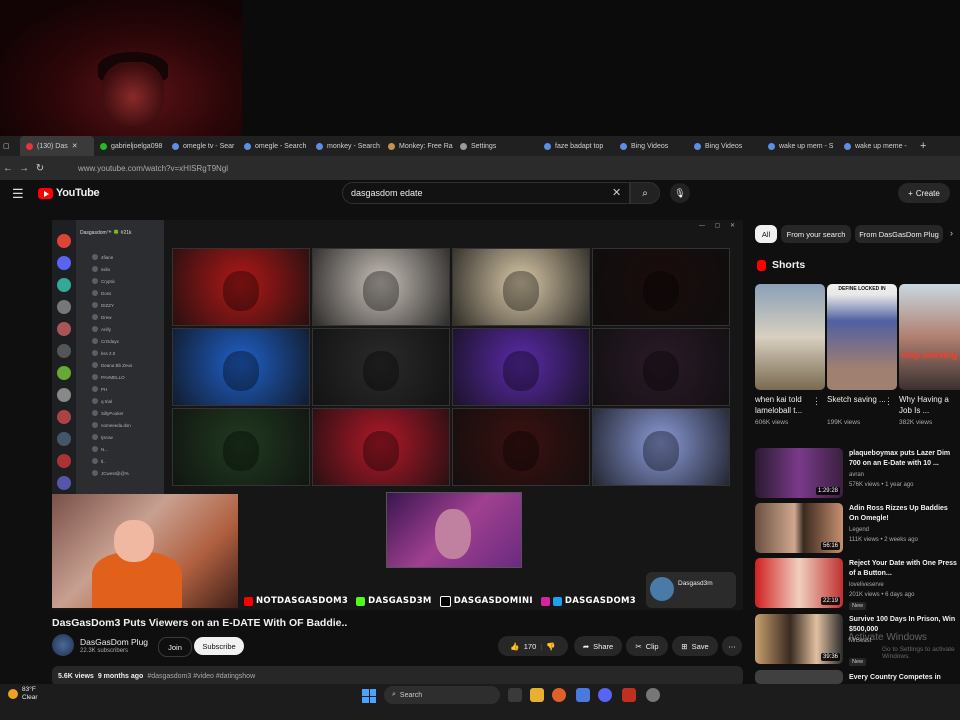 The height and width of the screenshot is (720, 960). What do you see at coordinates (103, 305) in the screenshot?
I see `discord-user: DIZZY` at bounding box center [103, 305].